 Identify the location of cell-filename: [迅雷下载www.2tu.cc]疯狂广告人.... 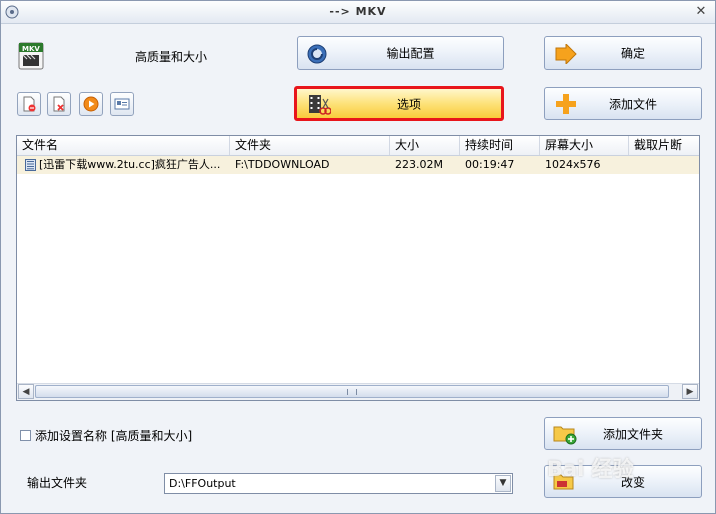
(130, 164).